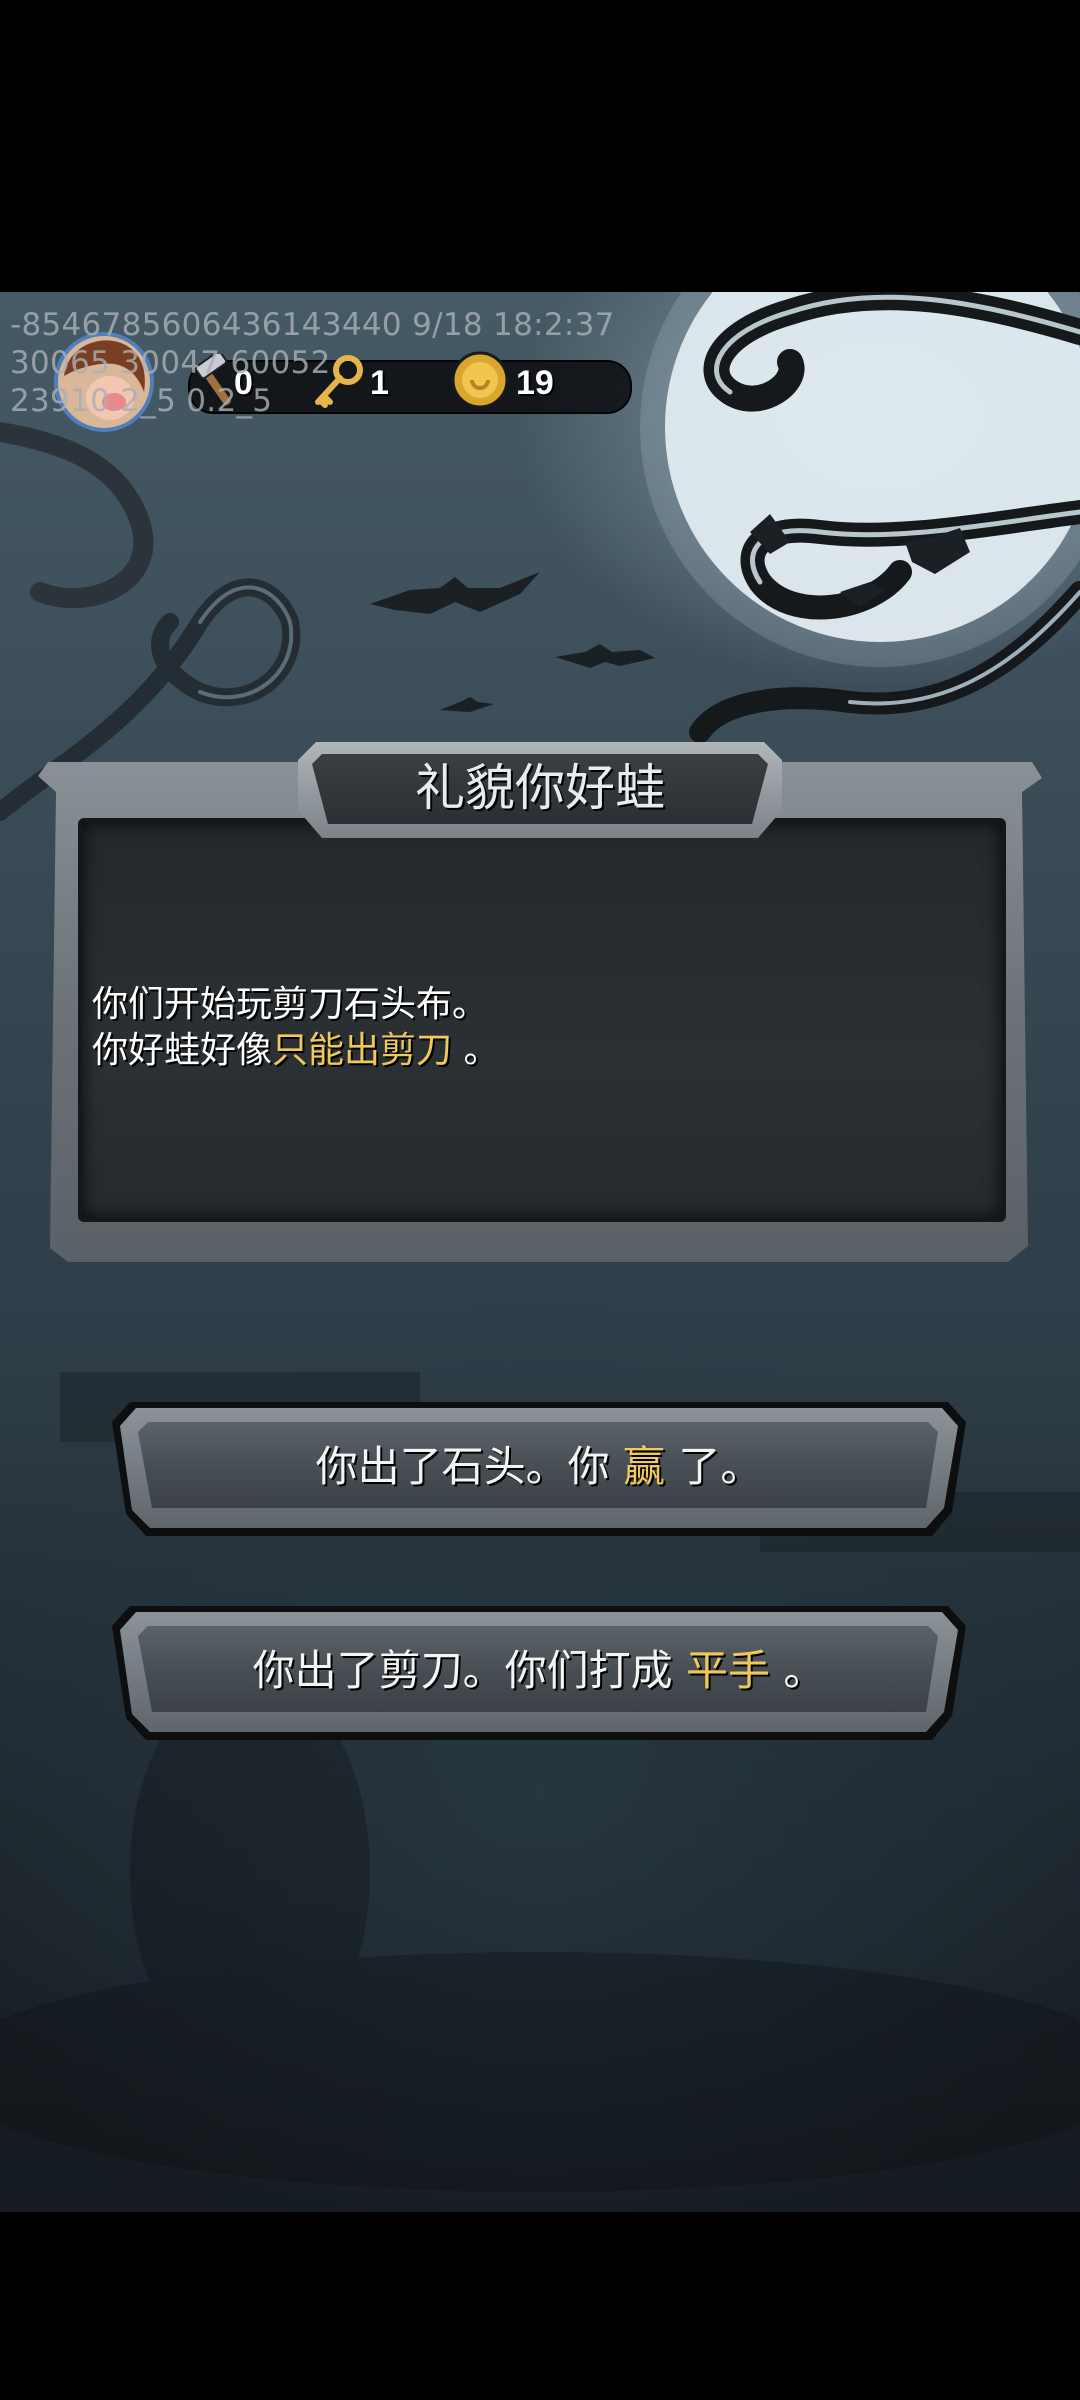 The height and width of the screenshot is (2400, 1080). I want to click on story-line-2-suffix: 。, so click(476, 1050).